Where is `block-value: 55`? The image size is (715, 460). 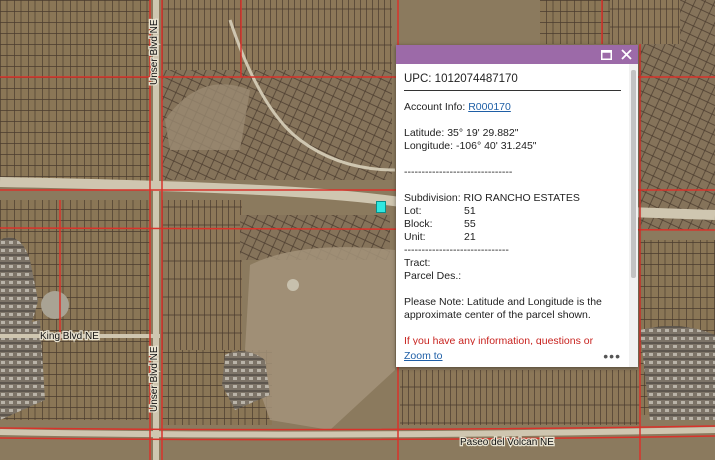 block-value: 55 is located at coordinates (470, 224).